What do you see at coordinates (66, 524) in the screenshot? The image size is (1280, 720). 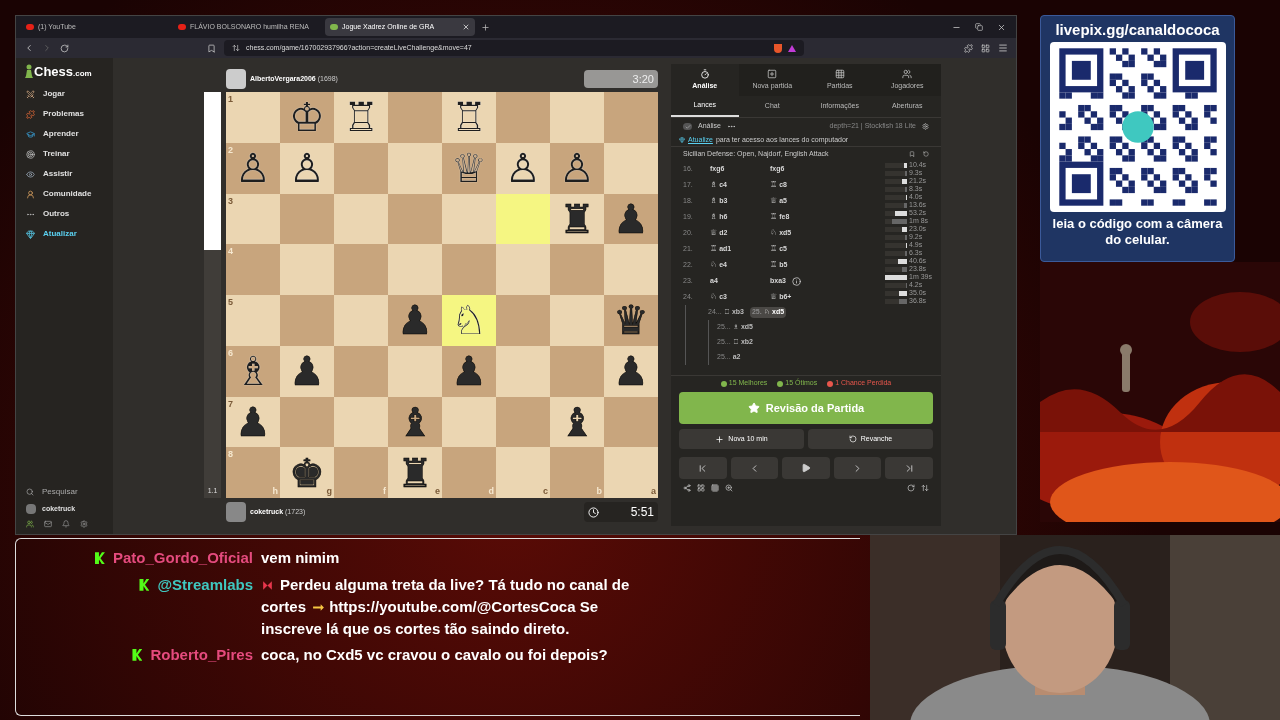 I see `bell-icon` at bounding box center [66, 524].